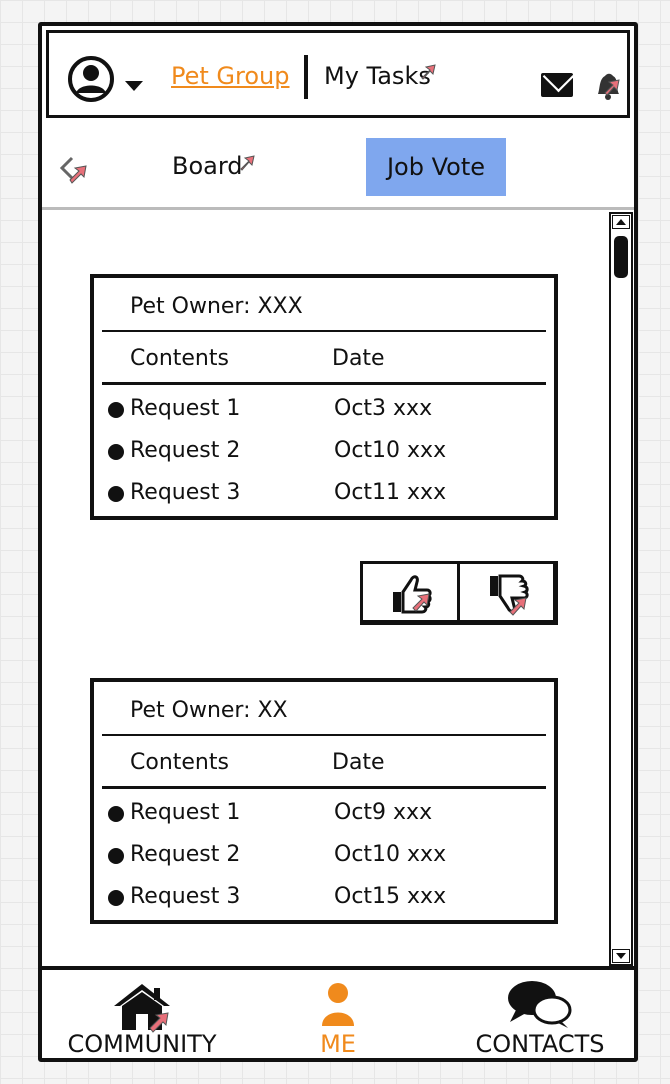 This screenshot has height=1084, width=670. What do you see at coordinates (328, 900) in the screenshot?
I see `request-row: Request 3 Oct15 xxx` at bounding box center [328, 900].